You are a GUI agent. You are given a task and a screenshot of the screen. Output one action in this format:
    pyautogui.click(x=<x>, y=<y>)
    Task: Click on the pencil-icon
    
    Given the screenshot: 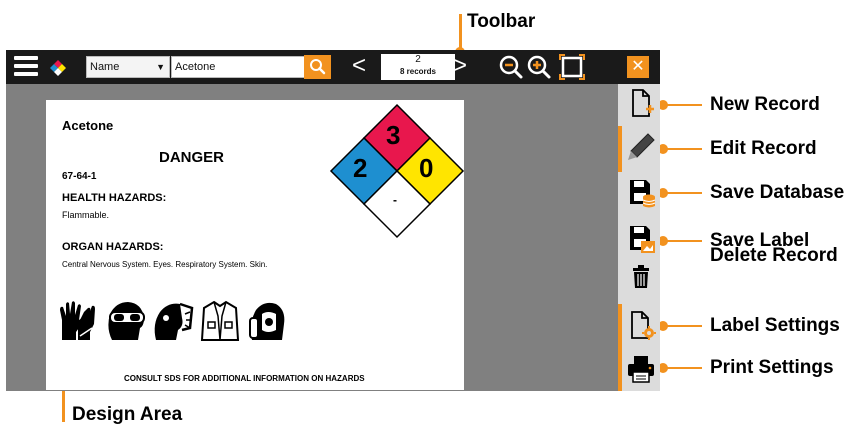 What is the action you would take?
    pyautogui.click(x=641, y=146)
    